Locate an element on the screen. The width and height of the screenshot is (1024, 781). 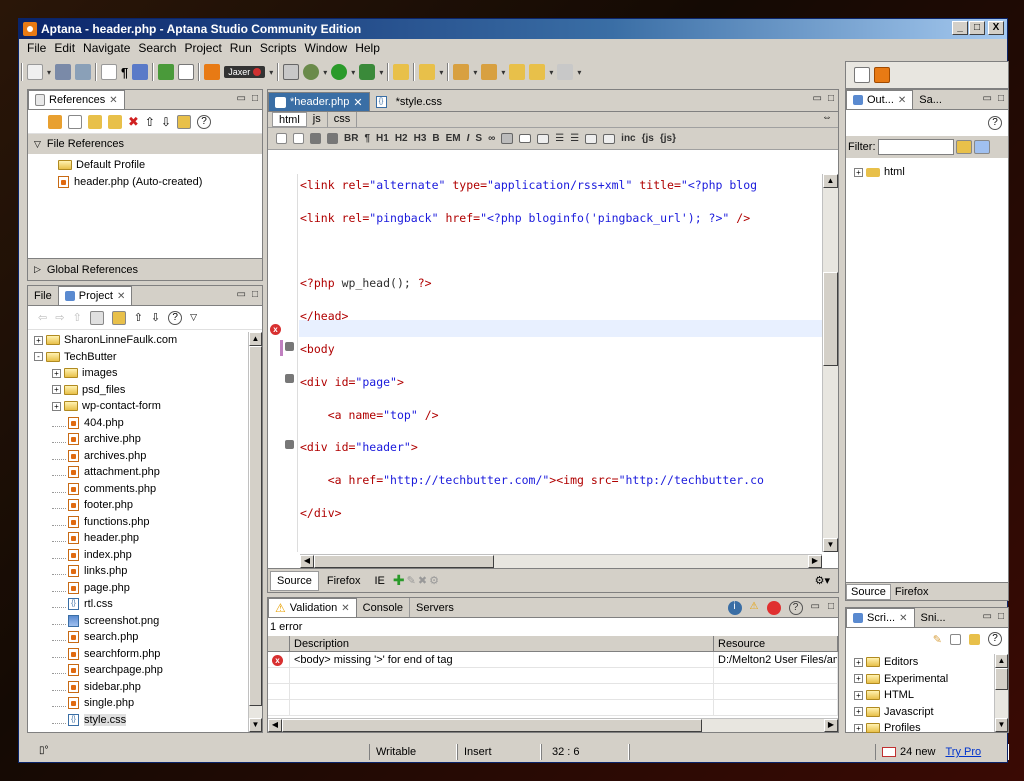
tree-folder: + Javascript is located at coordinates (923, 712).